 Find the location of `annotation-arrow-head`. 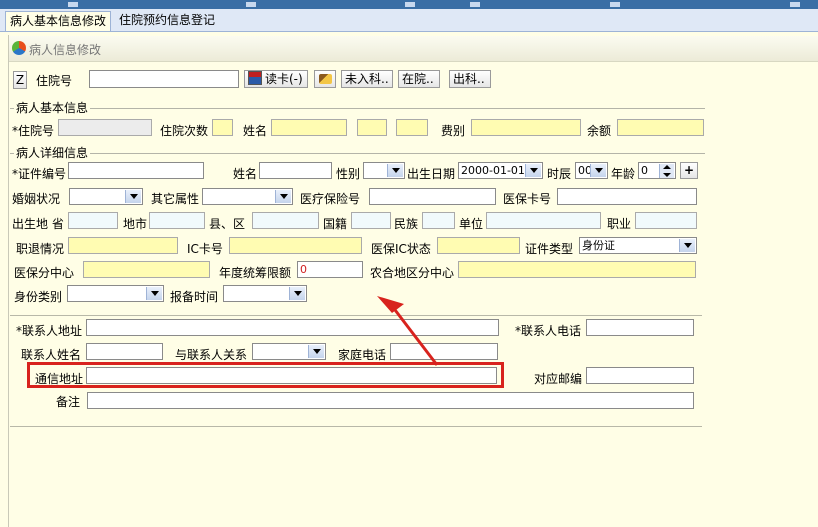

annotation-arrow-head is located at coordinates (390, 304).